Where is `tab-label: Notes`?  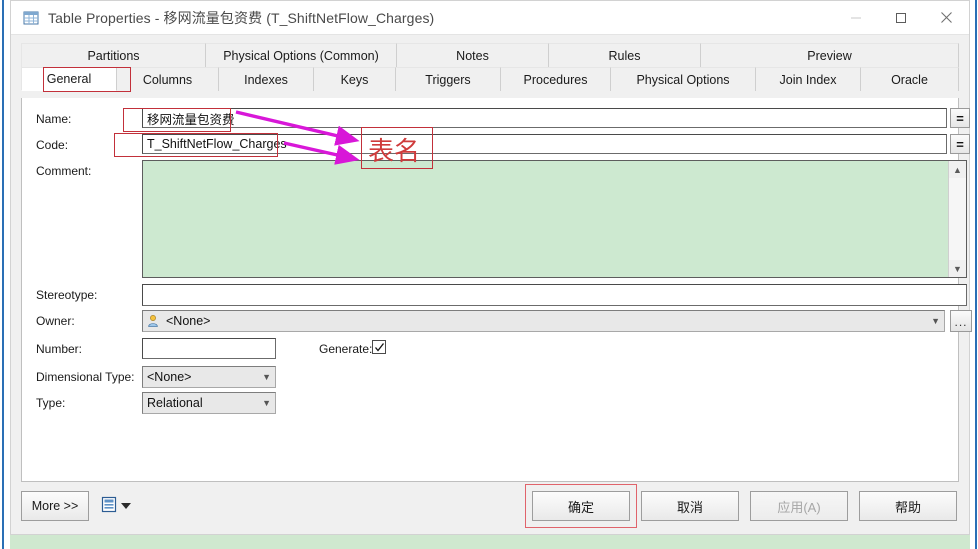 tab-label: Notes is located at coordinates (472, 55).